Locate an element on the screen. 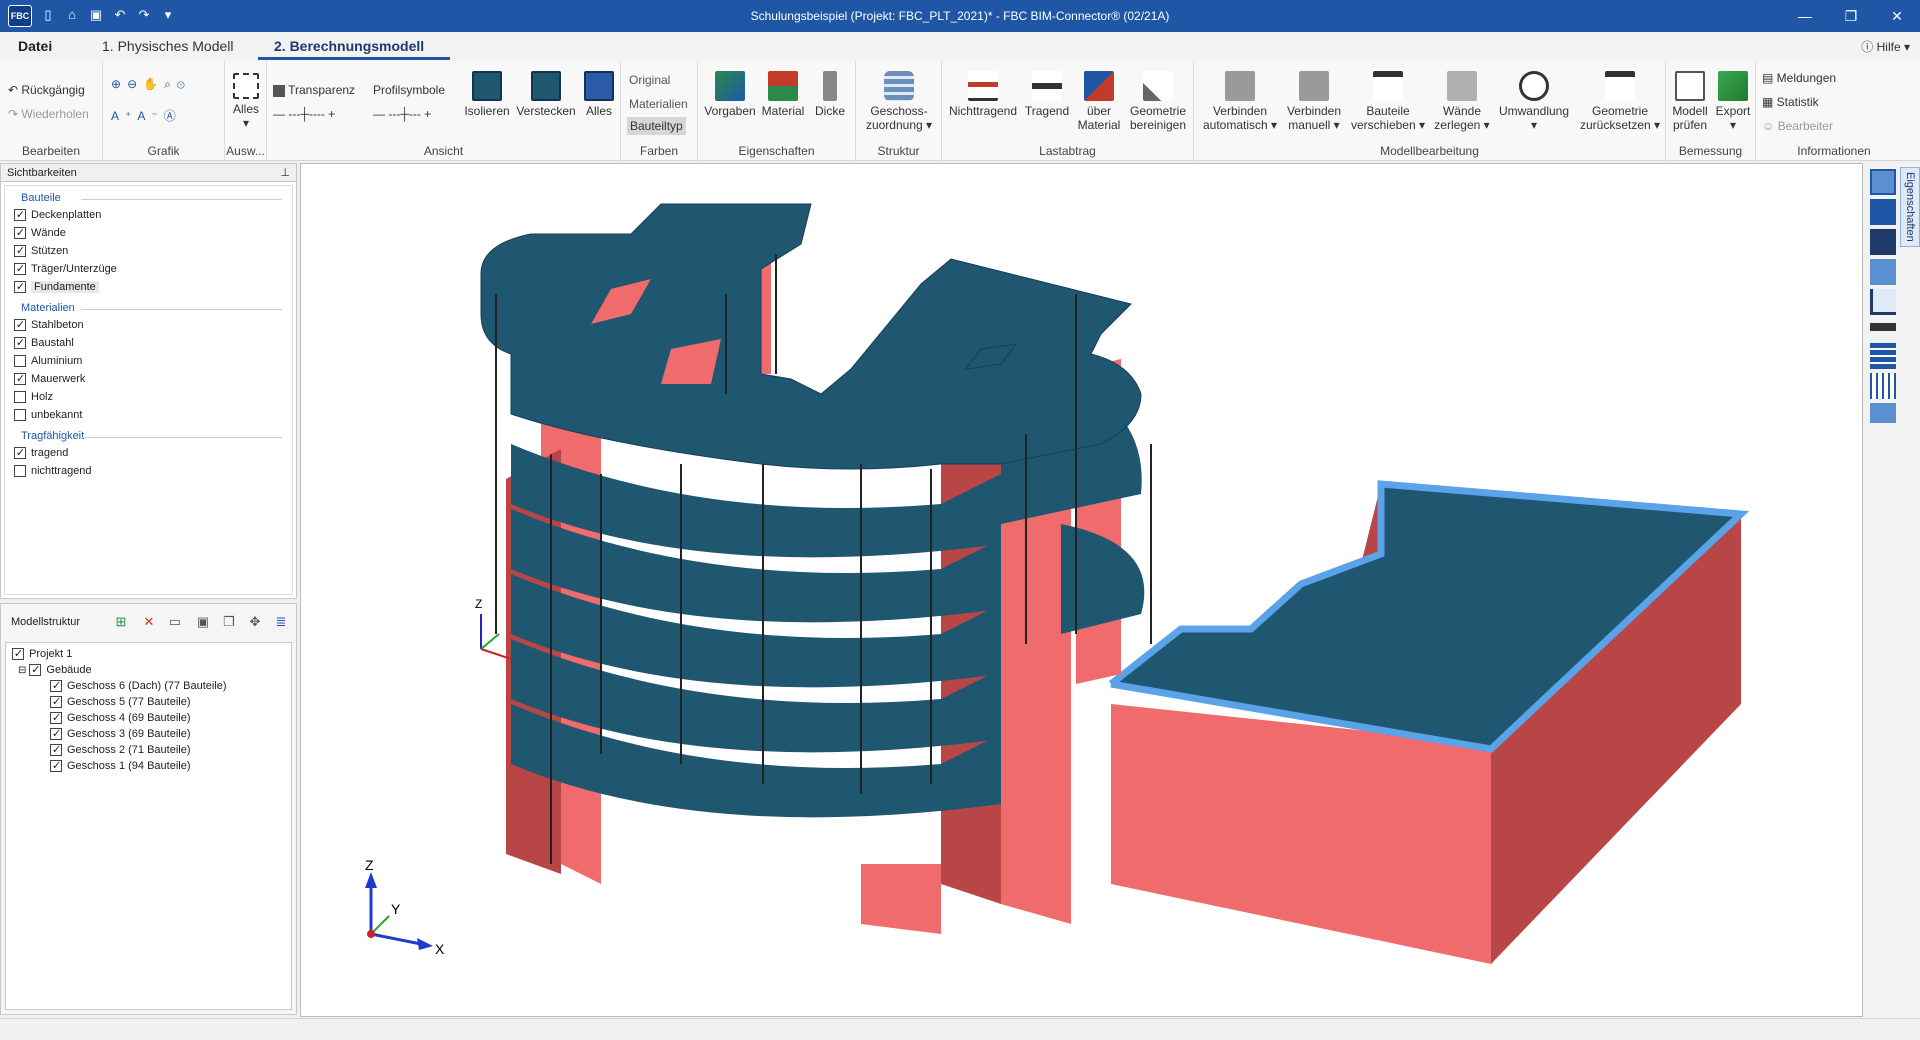 The height and width of the screenshot is (1040, 1920). axis-toggle-icon is located at coordinates (1883, 302).